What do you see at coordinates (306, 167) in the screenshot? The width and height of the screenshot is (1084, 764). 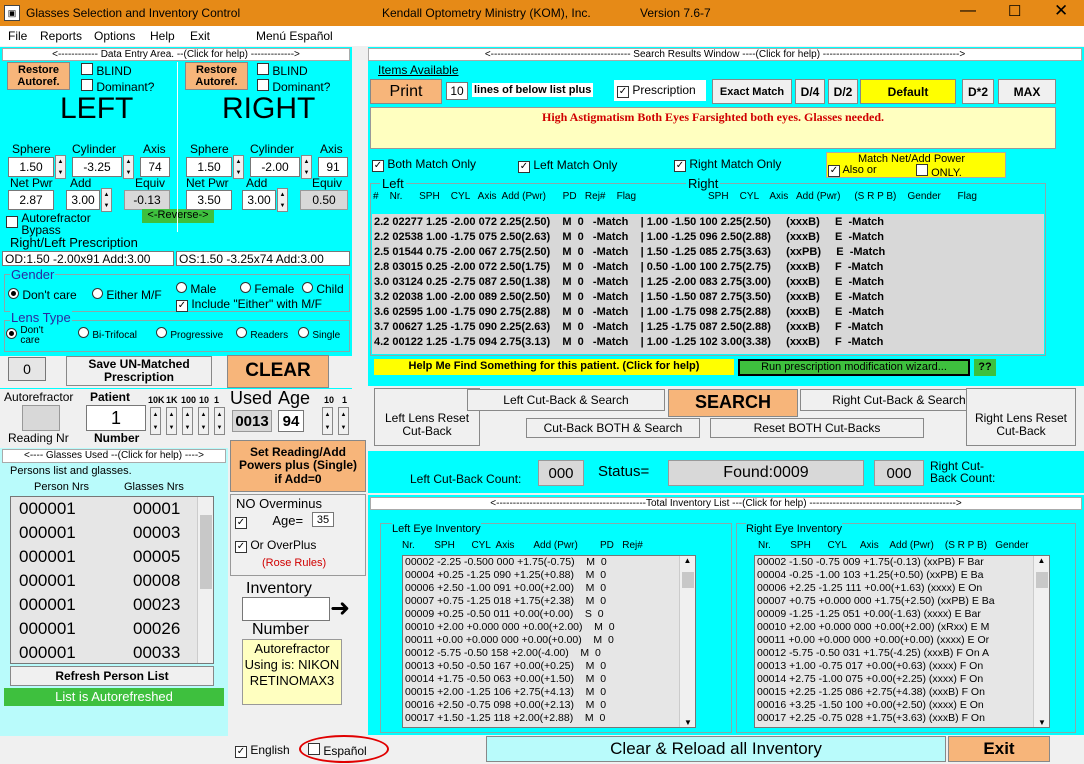 I see `cylinder-right-spinner: ▲ ▼` at bounding box center [306, 167].